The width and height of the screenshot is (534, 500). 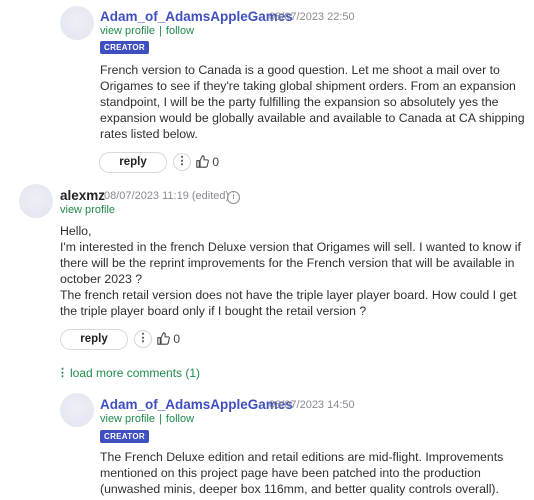 I want to click on comment-date: 08/07/2023 11:19 (edited), so click(x=167, y=196).